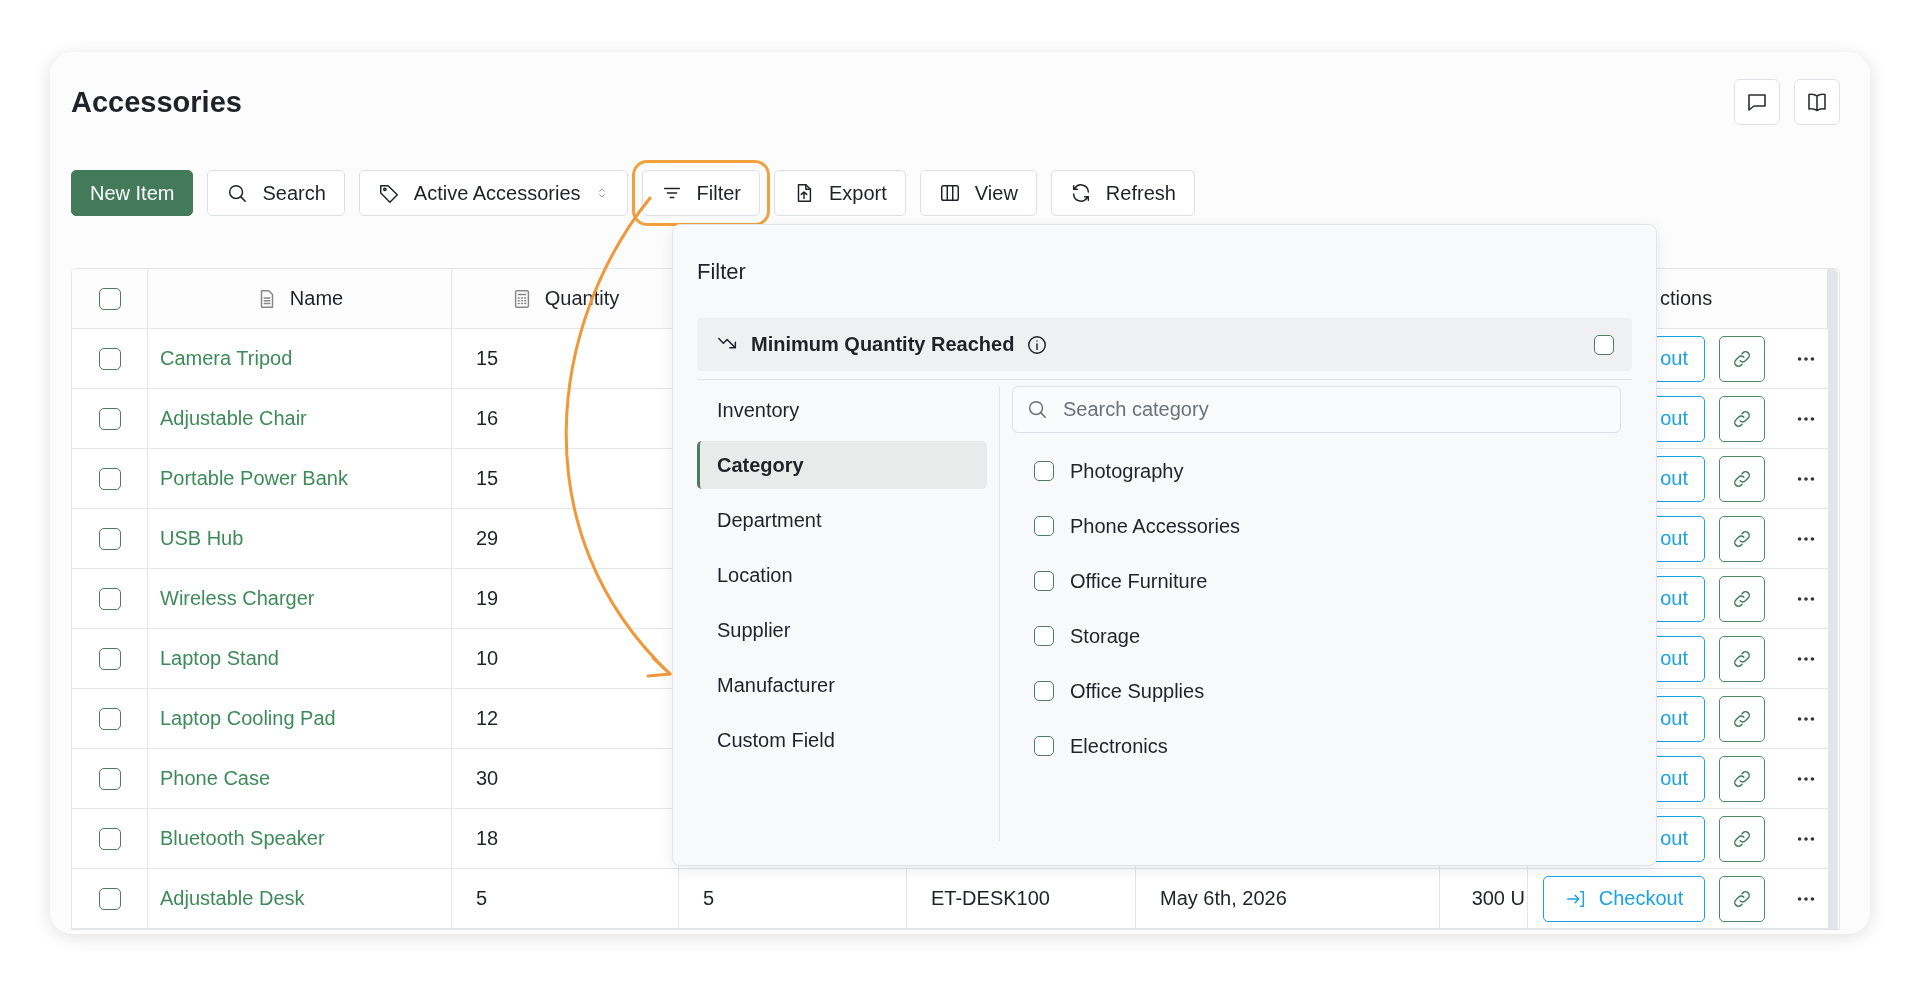  I want to click on info-icon, so click(1037, 344).